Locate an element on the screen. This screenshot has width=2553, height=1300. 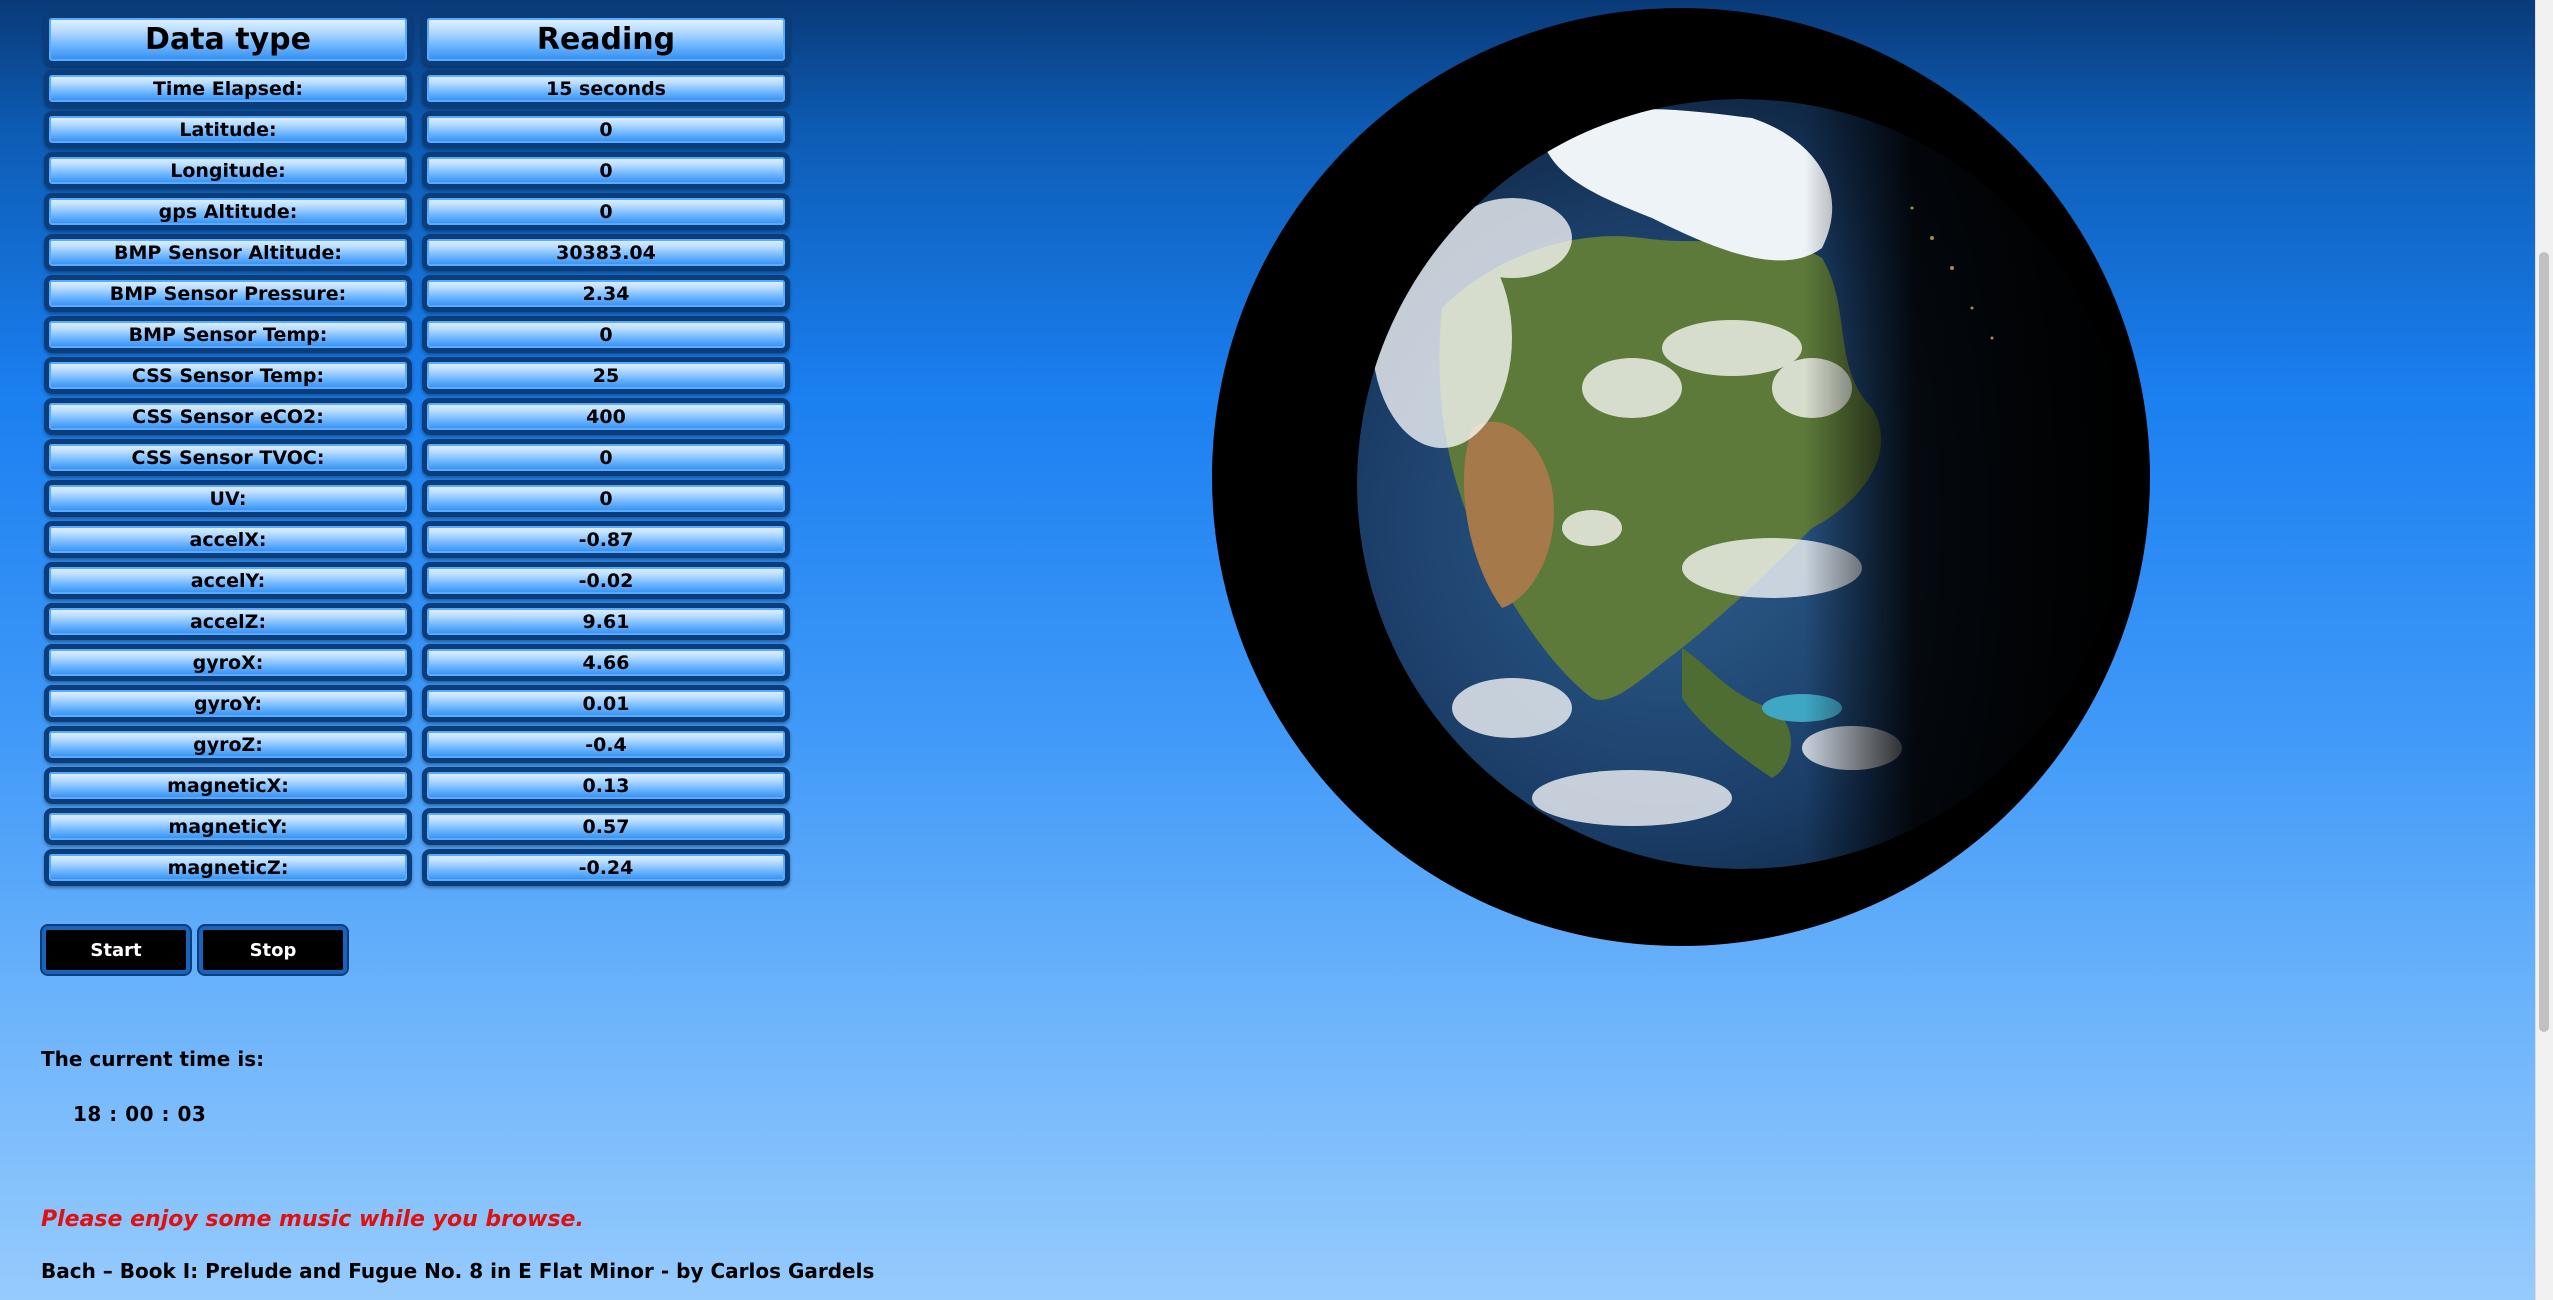
row-label: CSS Sensor Temp: is located at coordinates (228, 375).